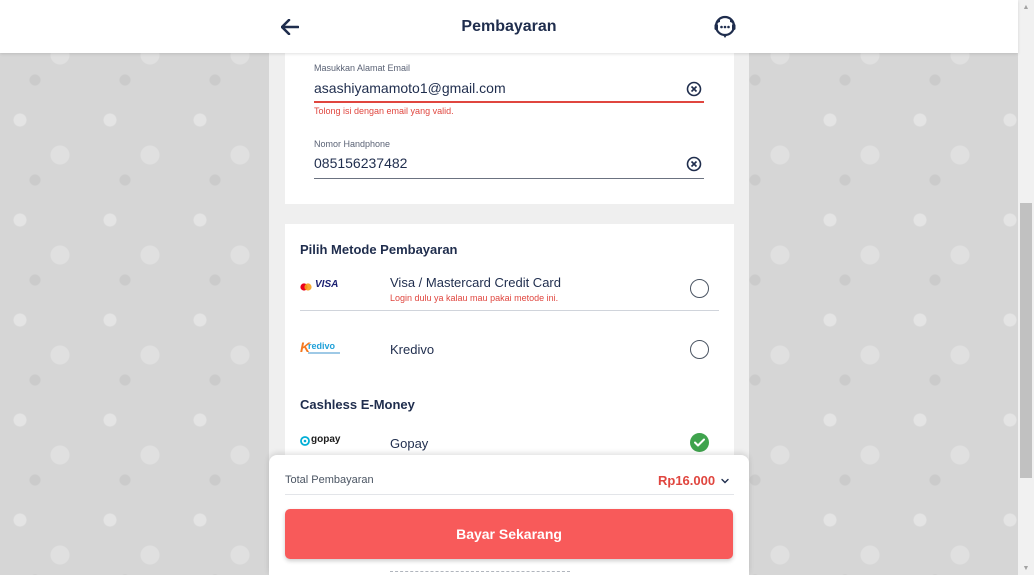 This screenshot has width=1034, height=575. What do you see at coordinates (1026, 340) in the screenshot?
I see `scrollbar-thumb` at bounding box center [1026, 340].